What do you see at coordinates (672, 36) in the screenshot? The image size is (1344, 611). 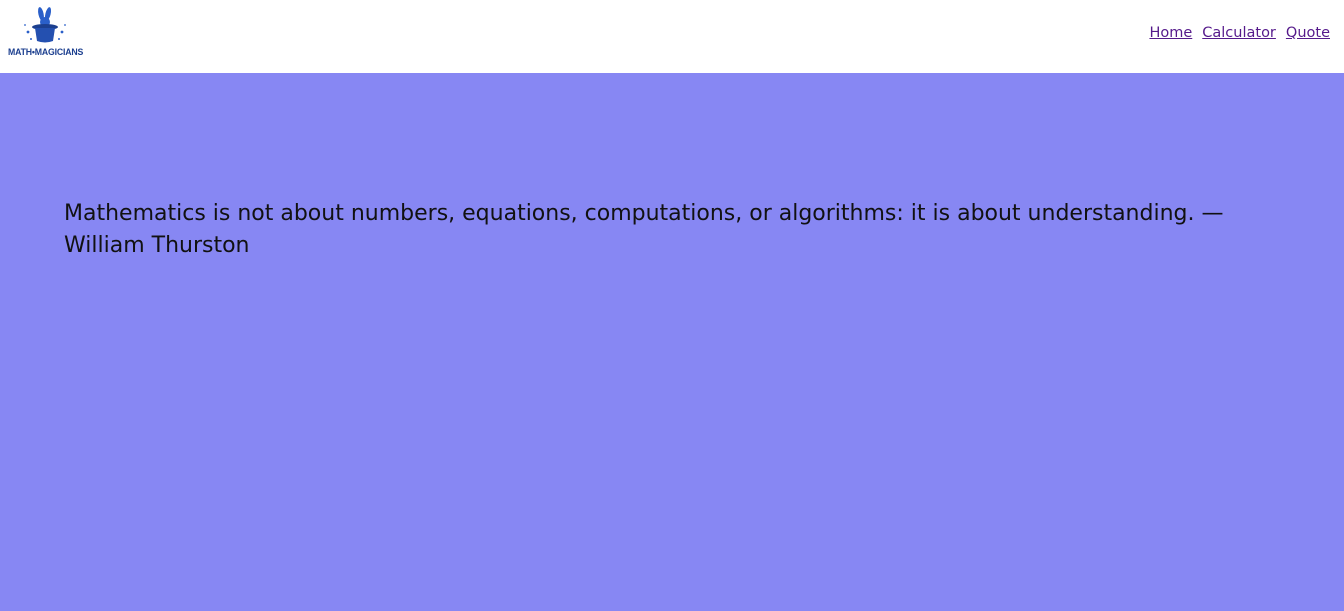 I see `header: MATH•MAGICIANS Home Calculator Quote` at bounding box center [672, 36].